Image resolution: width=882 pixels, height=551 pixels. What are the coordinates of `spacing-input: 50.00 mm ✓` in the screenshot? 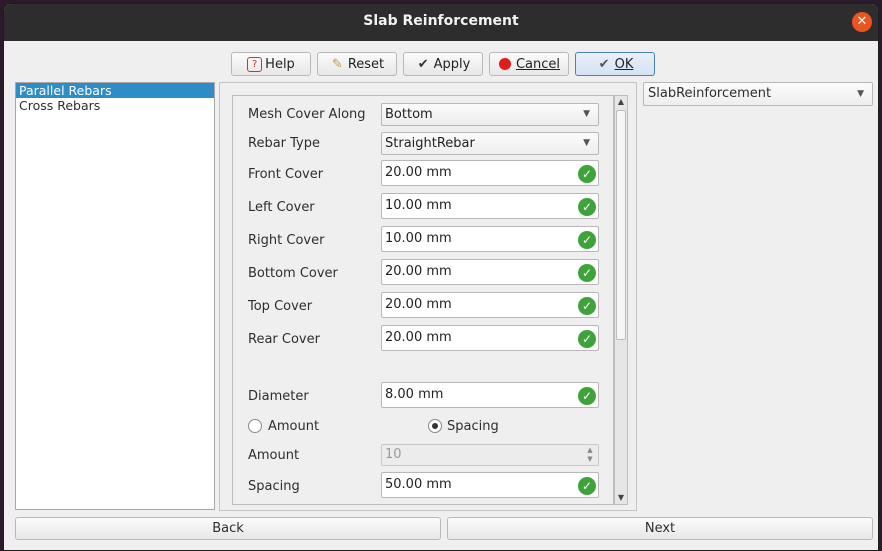 It's located at (490, 485).